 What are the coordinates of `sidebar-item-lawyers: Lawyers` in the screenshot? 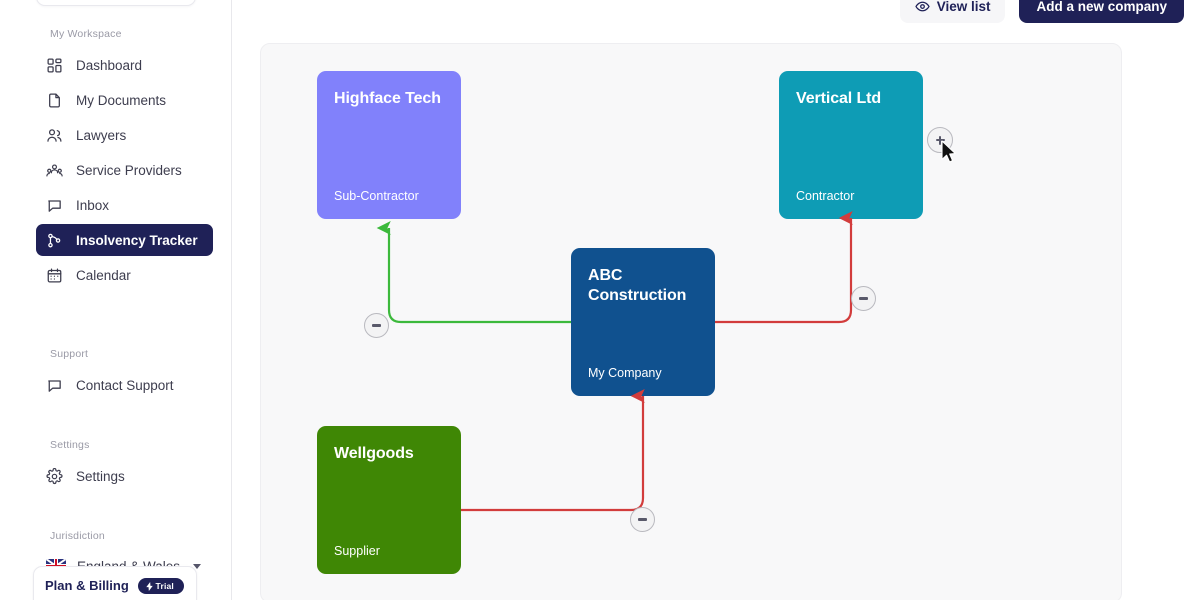 It's located at (124, 135).